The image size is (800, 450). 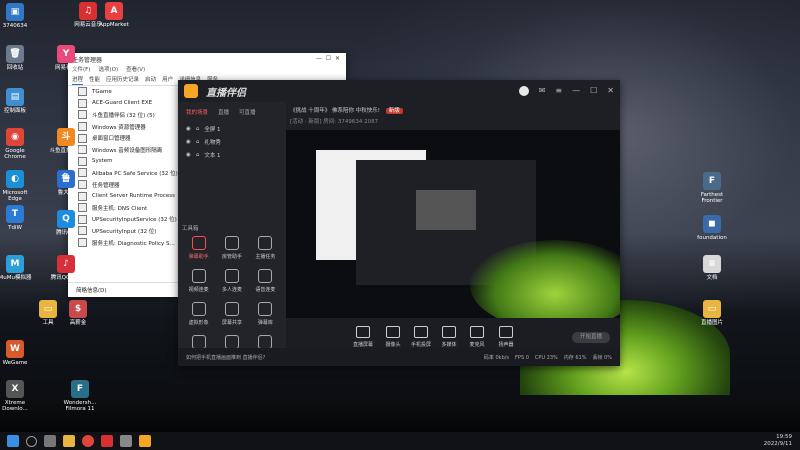 I want to click on tool-button: 语音连麦, so click(x=265, y=281).